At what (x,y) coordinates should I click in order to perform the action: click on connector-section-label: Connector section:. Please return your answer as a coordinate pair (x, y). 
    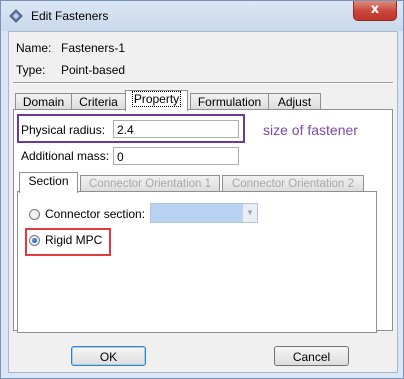
    Looking at the image, I should click on (95, 214).